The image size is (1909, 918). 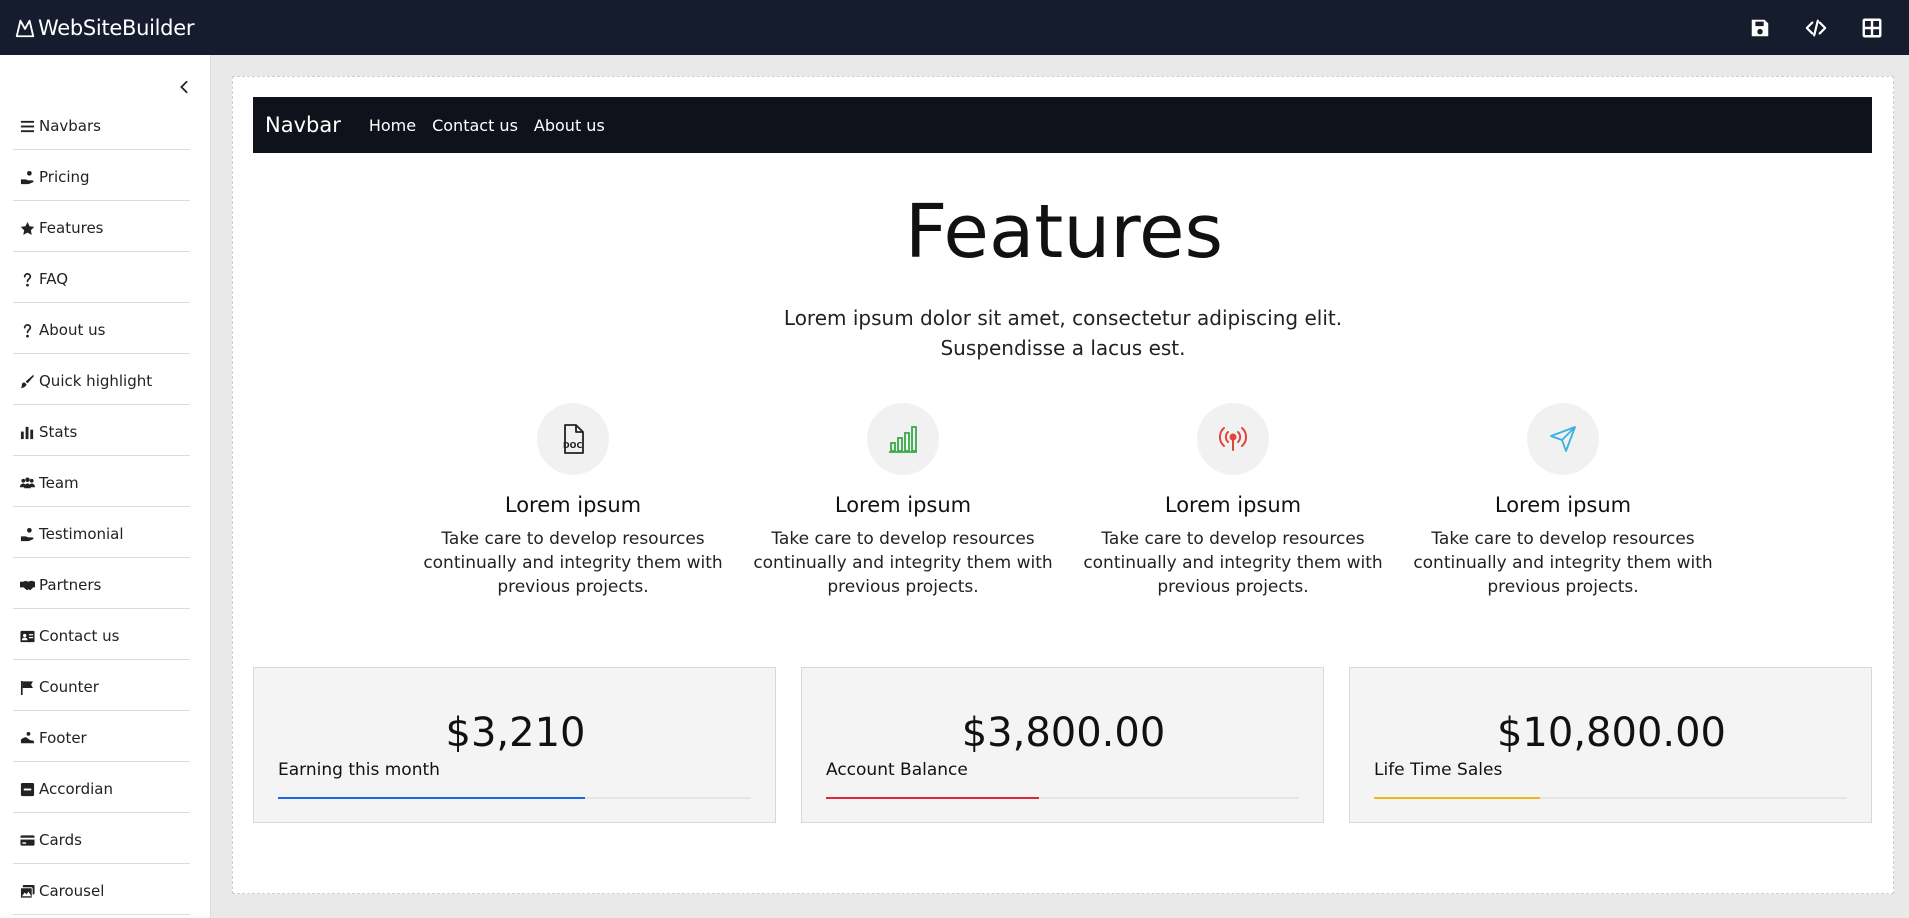 I want to click on stat-amount: $10,800.00, so click(x=1611, y=733).